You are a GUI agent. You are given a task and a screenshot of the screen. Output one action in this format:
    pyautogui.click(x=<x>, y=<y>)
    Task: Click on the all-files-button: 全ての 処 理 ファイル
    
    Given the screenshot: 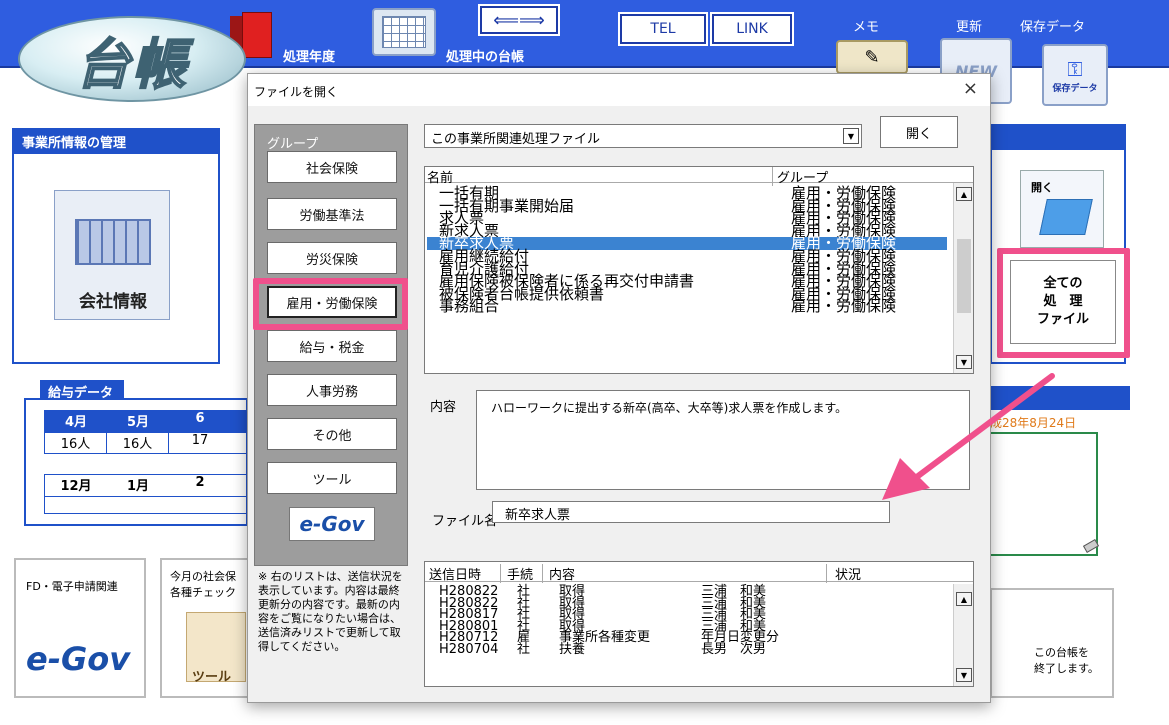 What is the action you would take?
    pyautogui.click(x=1063, y=302)
    